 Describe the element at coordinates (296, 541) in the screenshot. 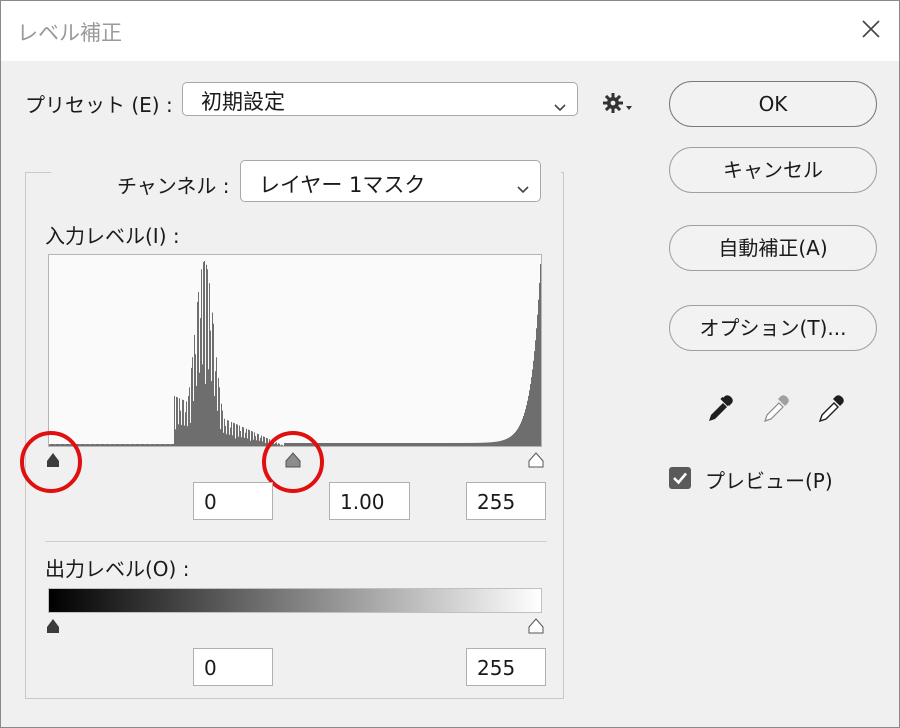

I see `divider` at that location.